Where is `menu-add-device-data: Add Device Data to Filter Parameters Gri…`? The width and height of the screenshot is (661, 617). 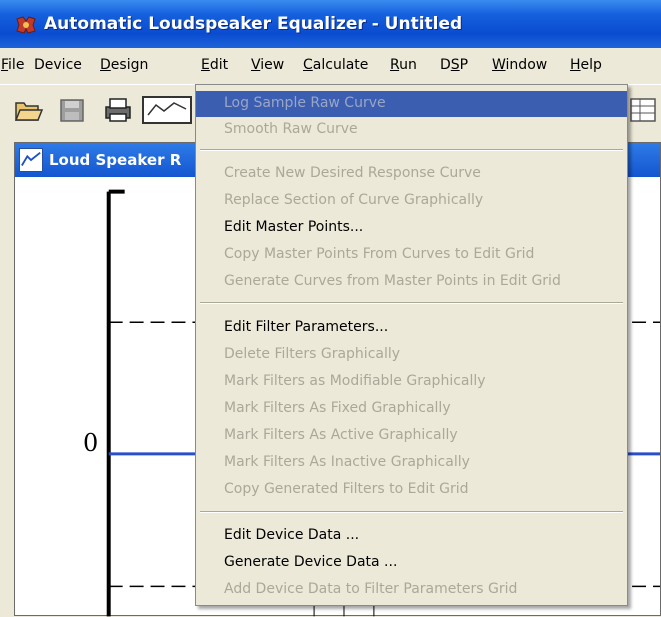
menu-add-device-data: Add Device Data to Filter Parameters Gri… is located at coordinates (411, 590).